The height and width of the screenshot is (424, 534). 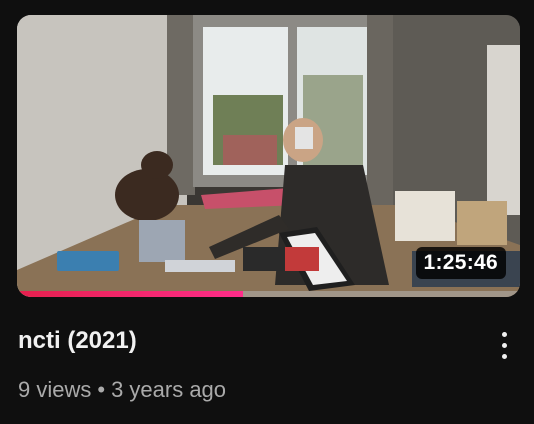 What do you see at coordinates (55, 389) in the screenshot?
I see `view-count: 9 views` at bounding box center [55, 389].